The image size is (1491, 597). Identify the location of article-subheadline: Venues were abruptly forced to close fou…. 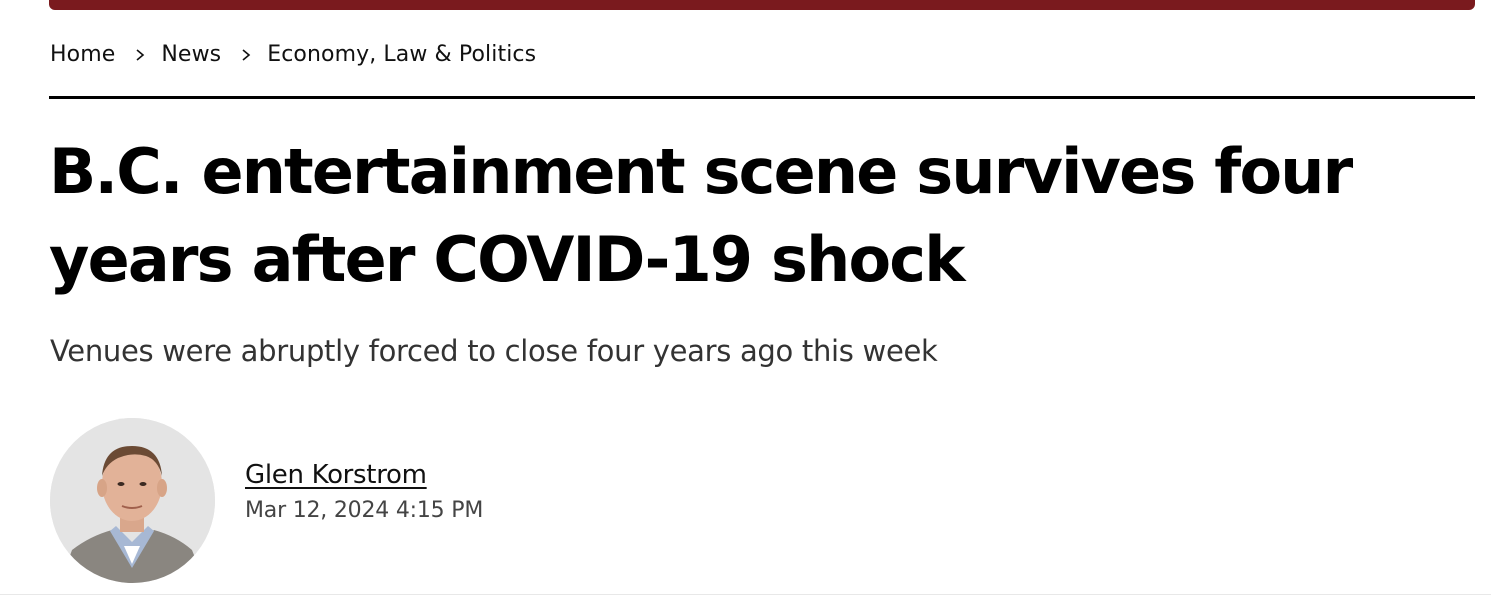
(494, 351).